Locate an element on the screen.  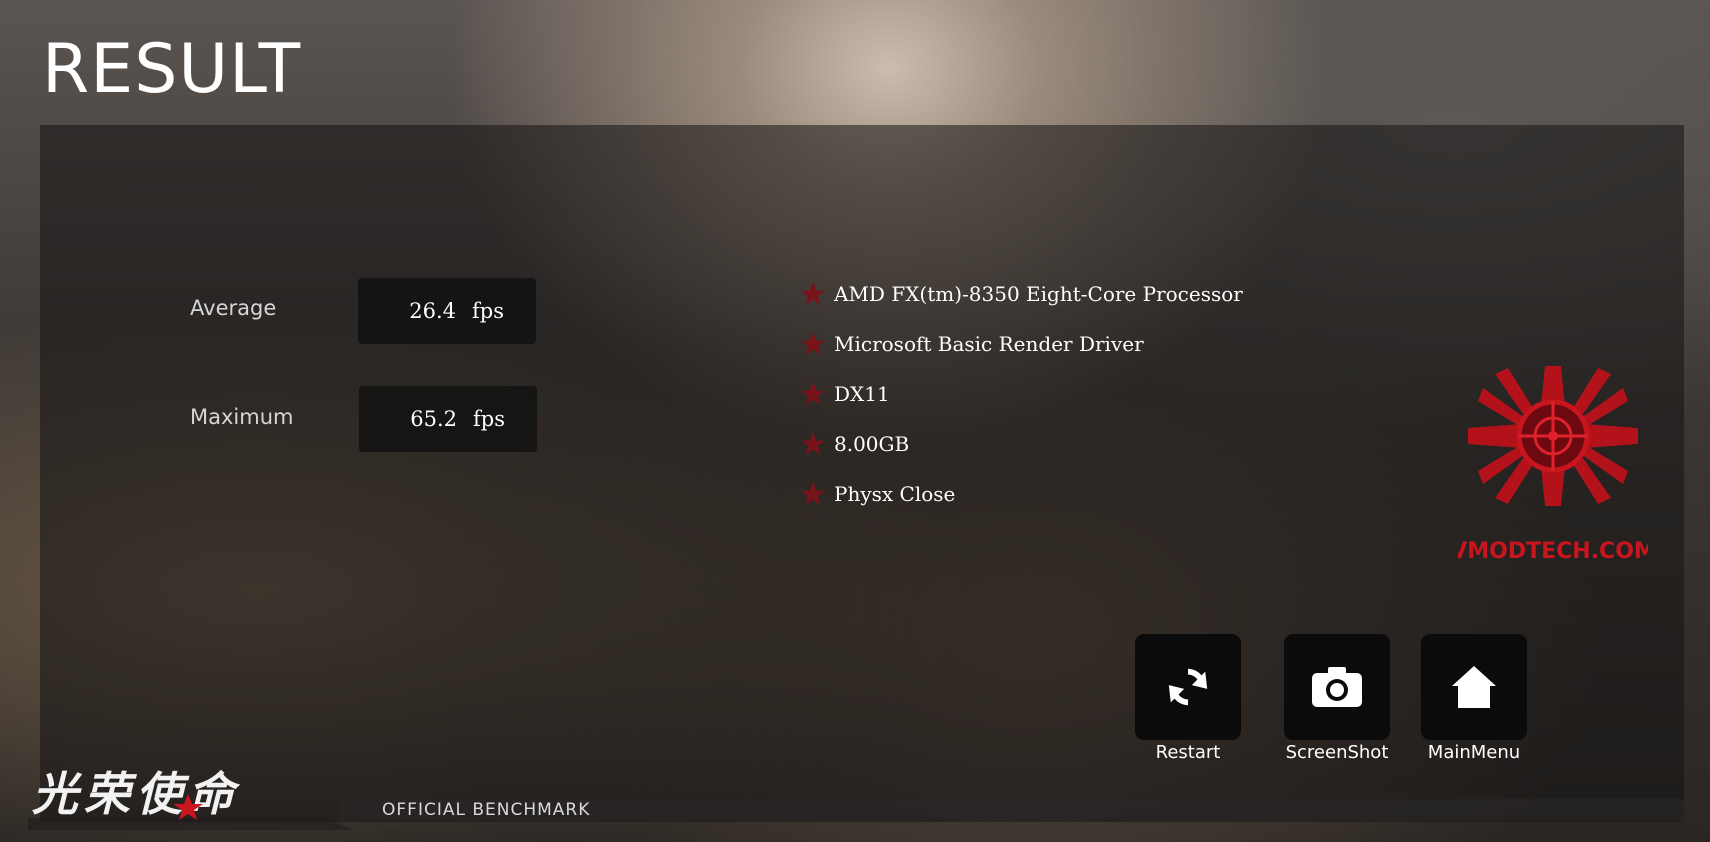
spec-memory: 8.00GB is located at coordinates (854, 444).